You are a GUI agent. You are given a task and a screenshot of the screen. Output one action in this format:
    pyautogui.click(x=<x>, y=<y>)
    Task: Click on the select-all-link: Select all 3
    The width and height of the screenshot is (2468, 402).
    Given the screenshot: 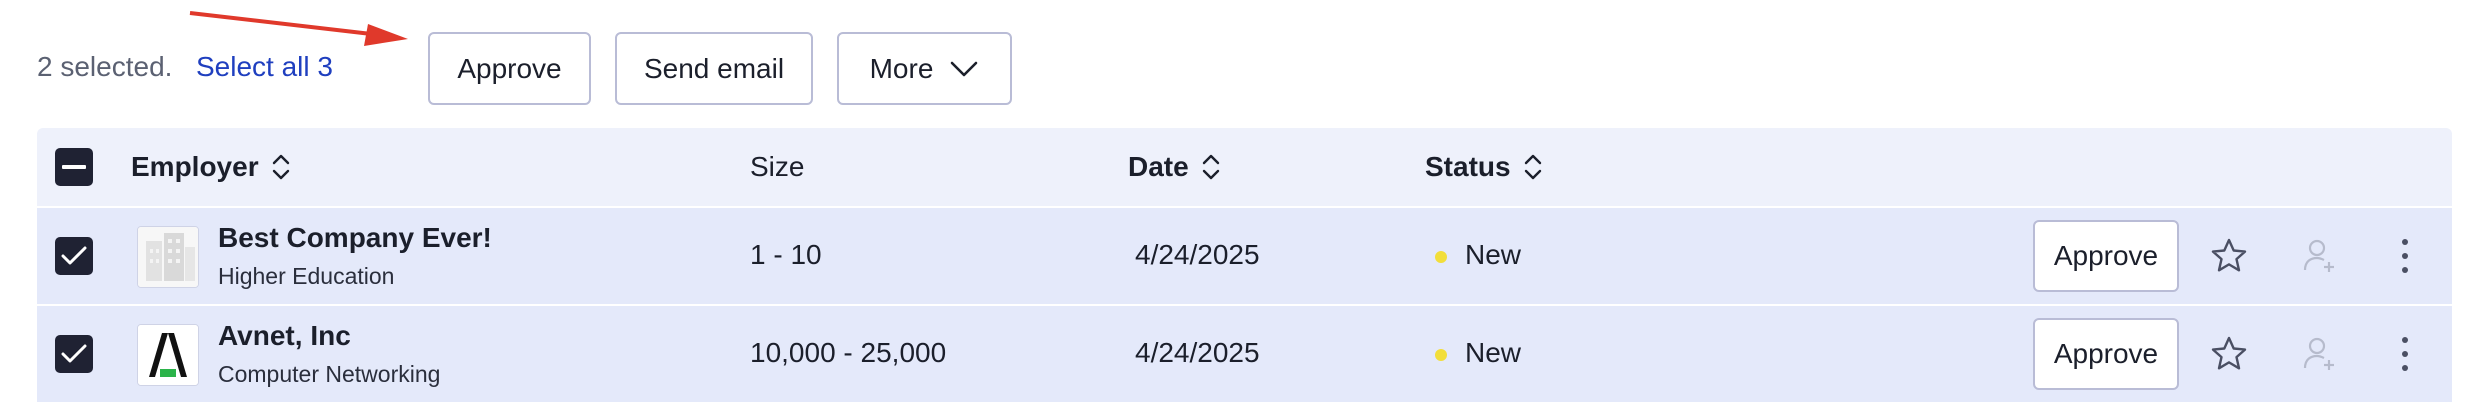 What is the action you would take?
    pyautogui.click(x=264, y=67)
    